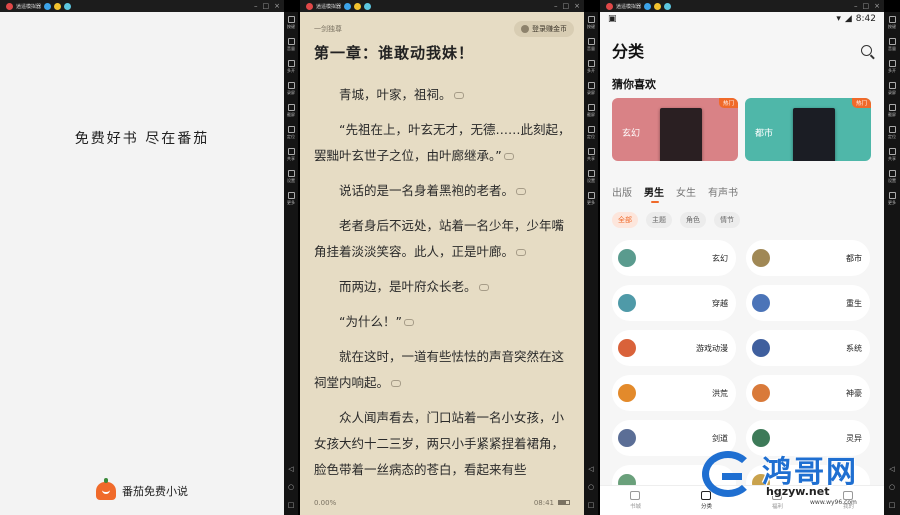 The width and height of the screenshot is (900, 515). Describe the element at coordinates (443, 191) in the screenshot. I see `paragraph: 说话的是一名身着黑袍的老者。` at that location.